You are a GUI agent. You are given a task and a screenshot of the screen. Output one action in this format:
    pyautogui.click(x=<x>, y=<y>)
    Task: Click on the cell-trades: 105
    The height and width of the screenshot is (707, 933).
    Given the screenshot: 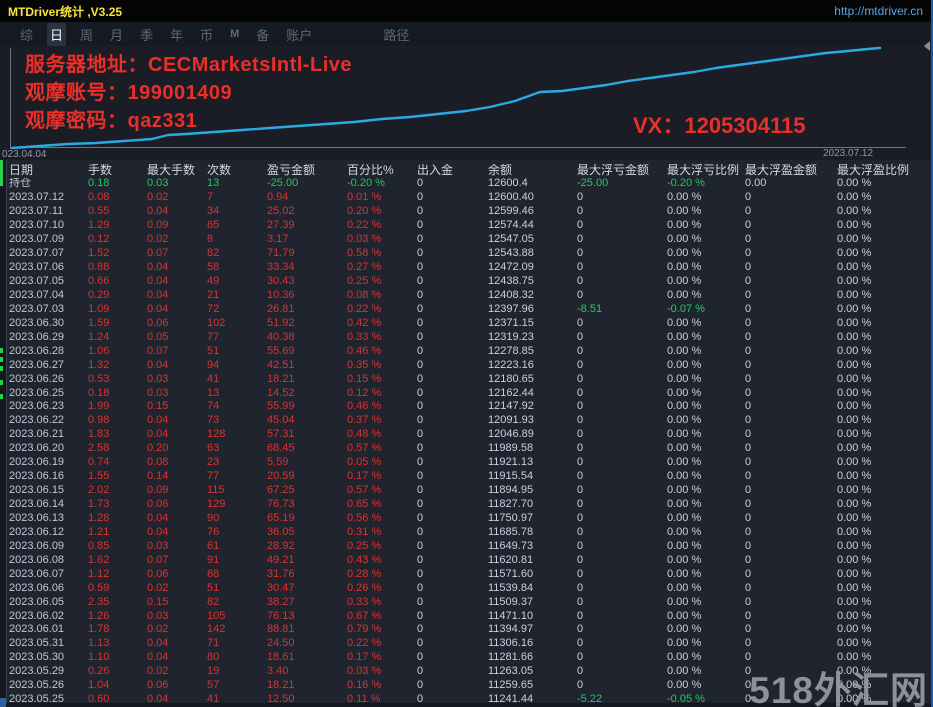 What is the action you would take?
    pyautogui.click(x=216, y=616)
    